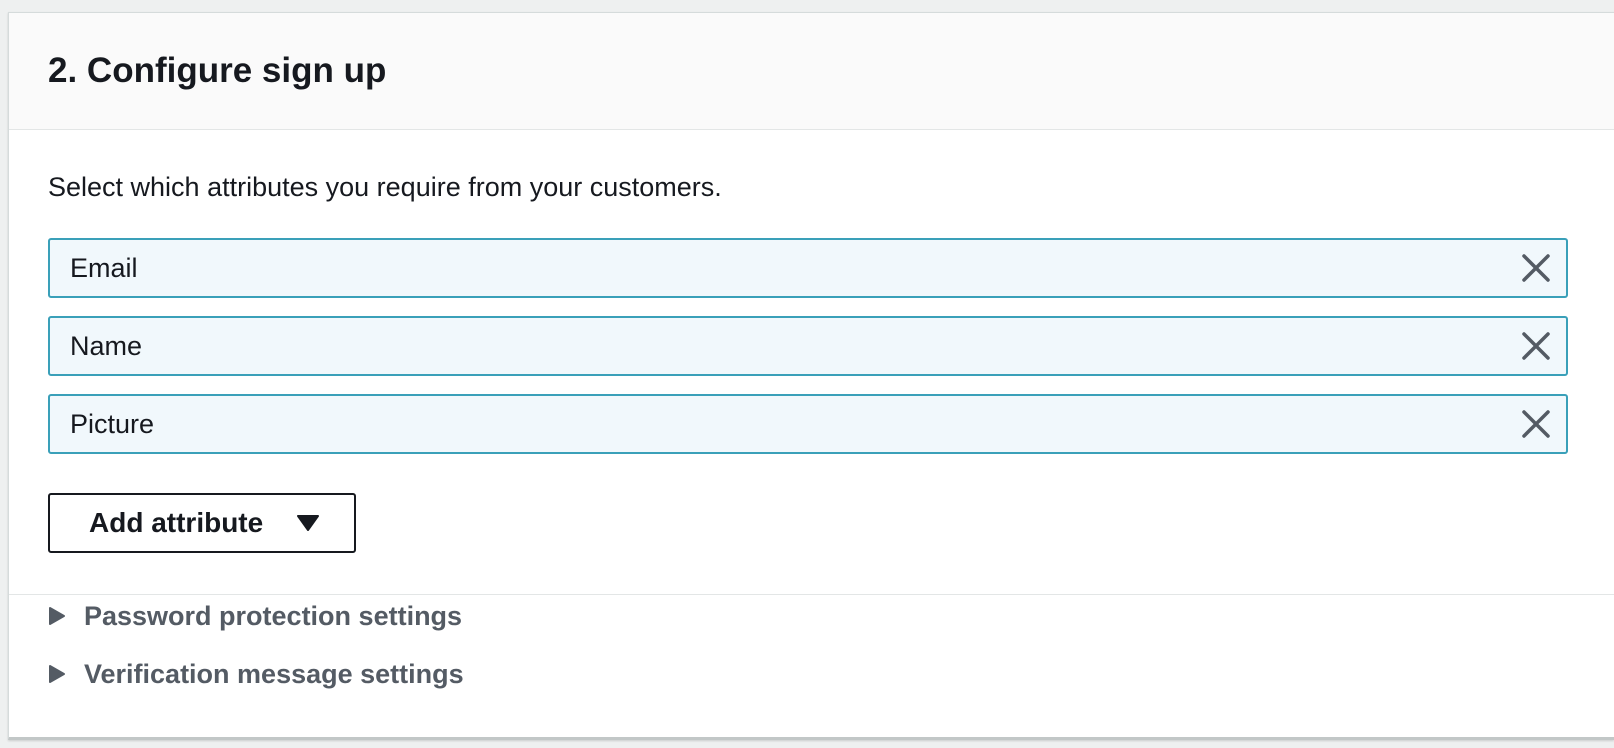 This screenshot has height=748, width=1614. Describe the element at coordinates (273, 616) in the screenshot. I see `expander-label: Password protection settings` at that location.